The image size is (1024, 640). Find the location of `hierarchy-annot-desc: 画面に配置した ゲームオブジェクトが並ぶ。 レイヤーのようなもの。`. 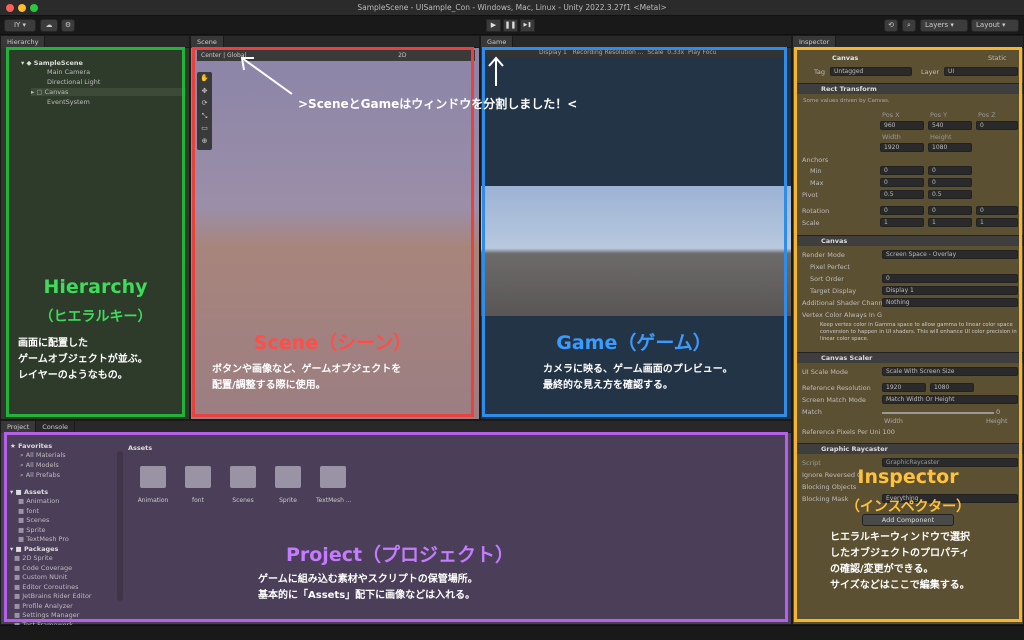

hierarchy-annot-desc: 画面に配置した ゲームオブジェクトが並ぶ。 レイヤーのようなもの。 is located at coordinates (83, 360).